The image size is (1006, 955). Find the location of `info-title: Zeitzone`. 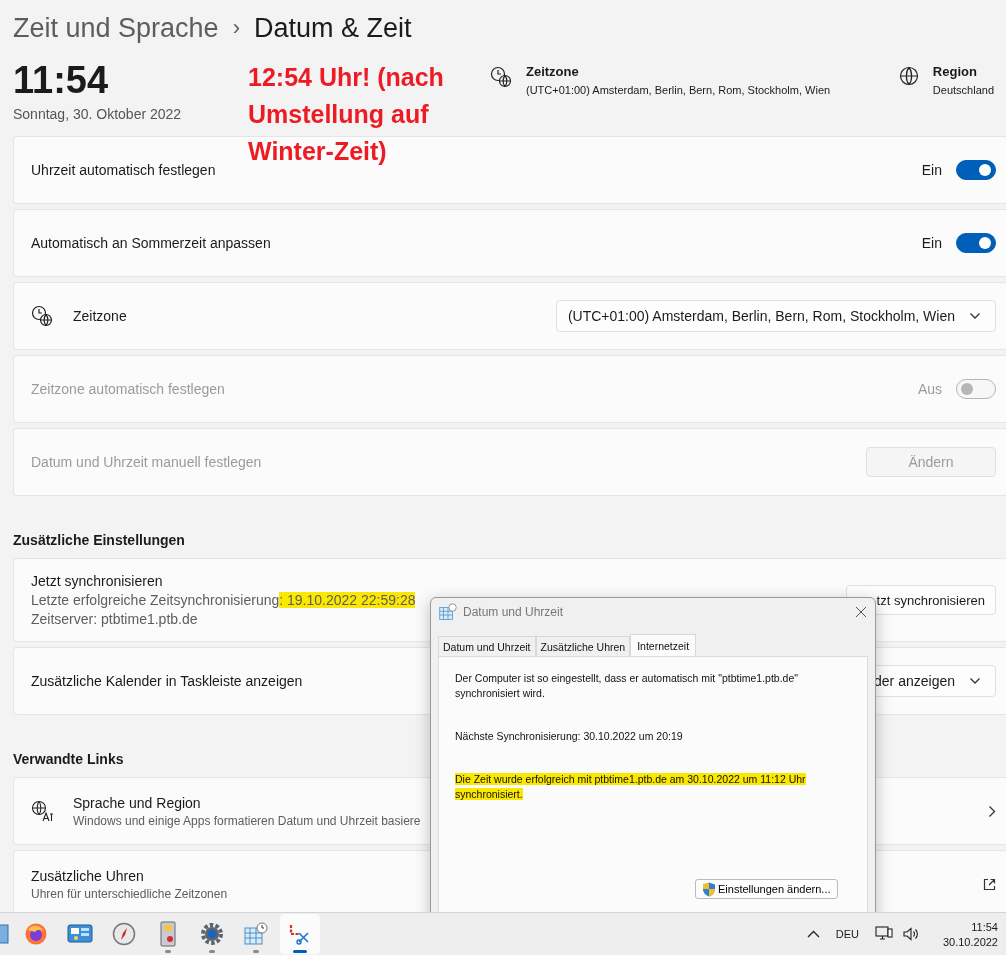

info-title: Zeitzone is located at coordinates (553, 71).